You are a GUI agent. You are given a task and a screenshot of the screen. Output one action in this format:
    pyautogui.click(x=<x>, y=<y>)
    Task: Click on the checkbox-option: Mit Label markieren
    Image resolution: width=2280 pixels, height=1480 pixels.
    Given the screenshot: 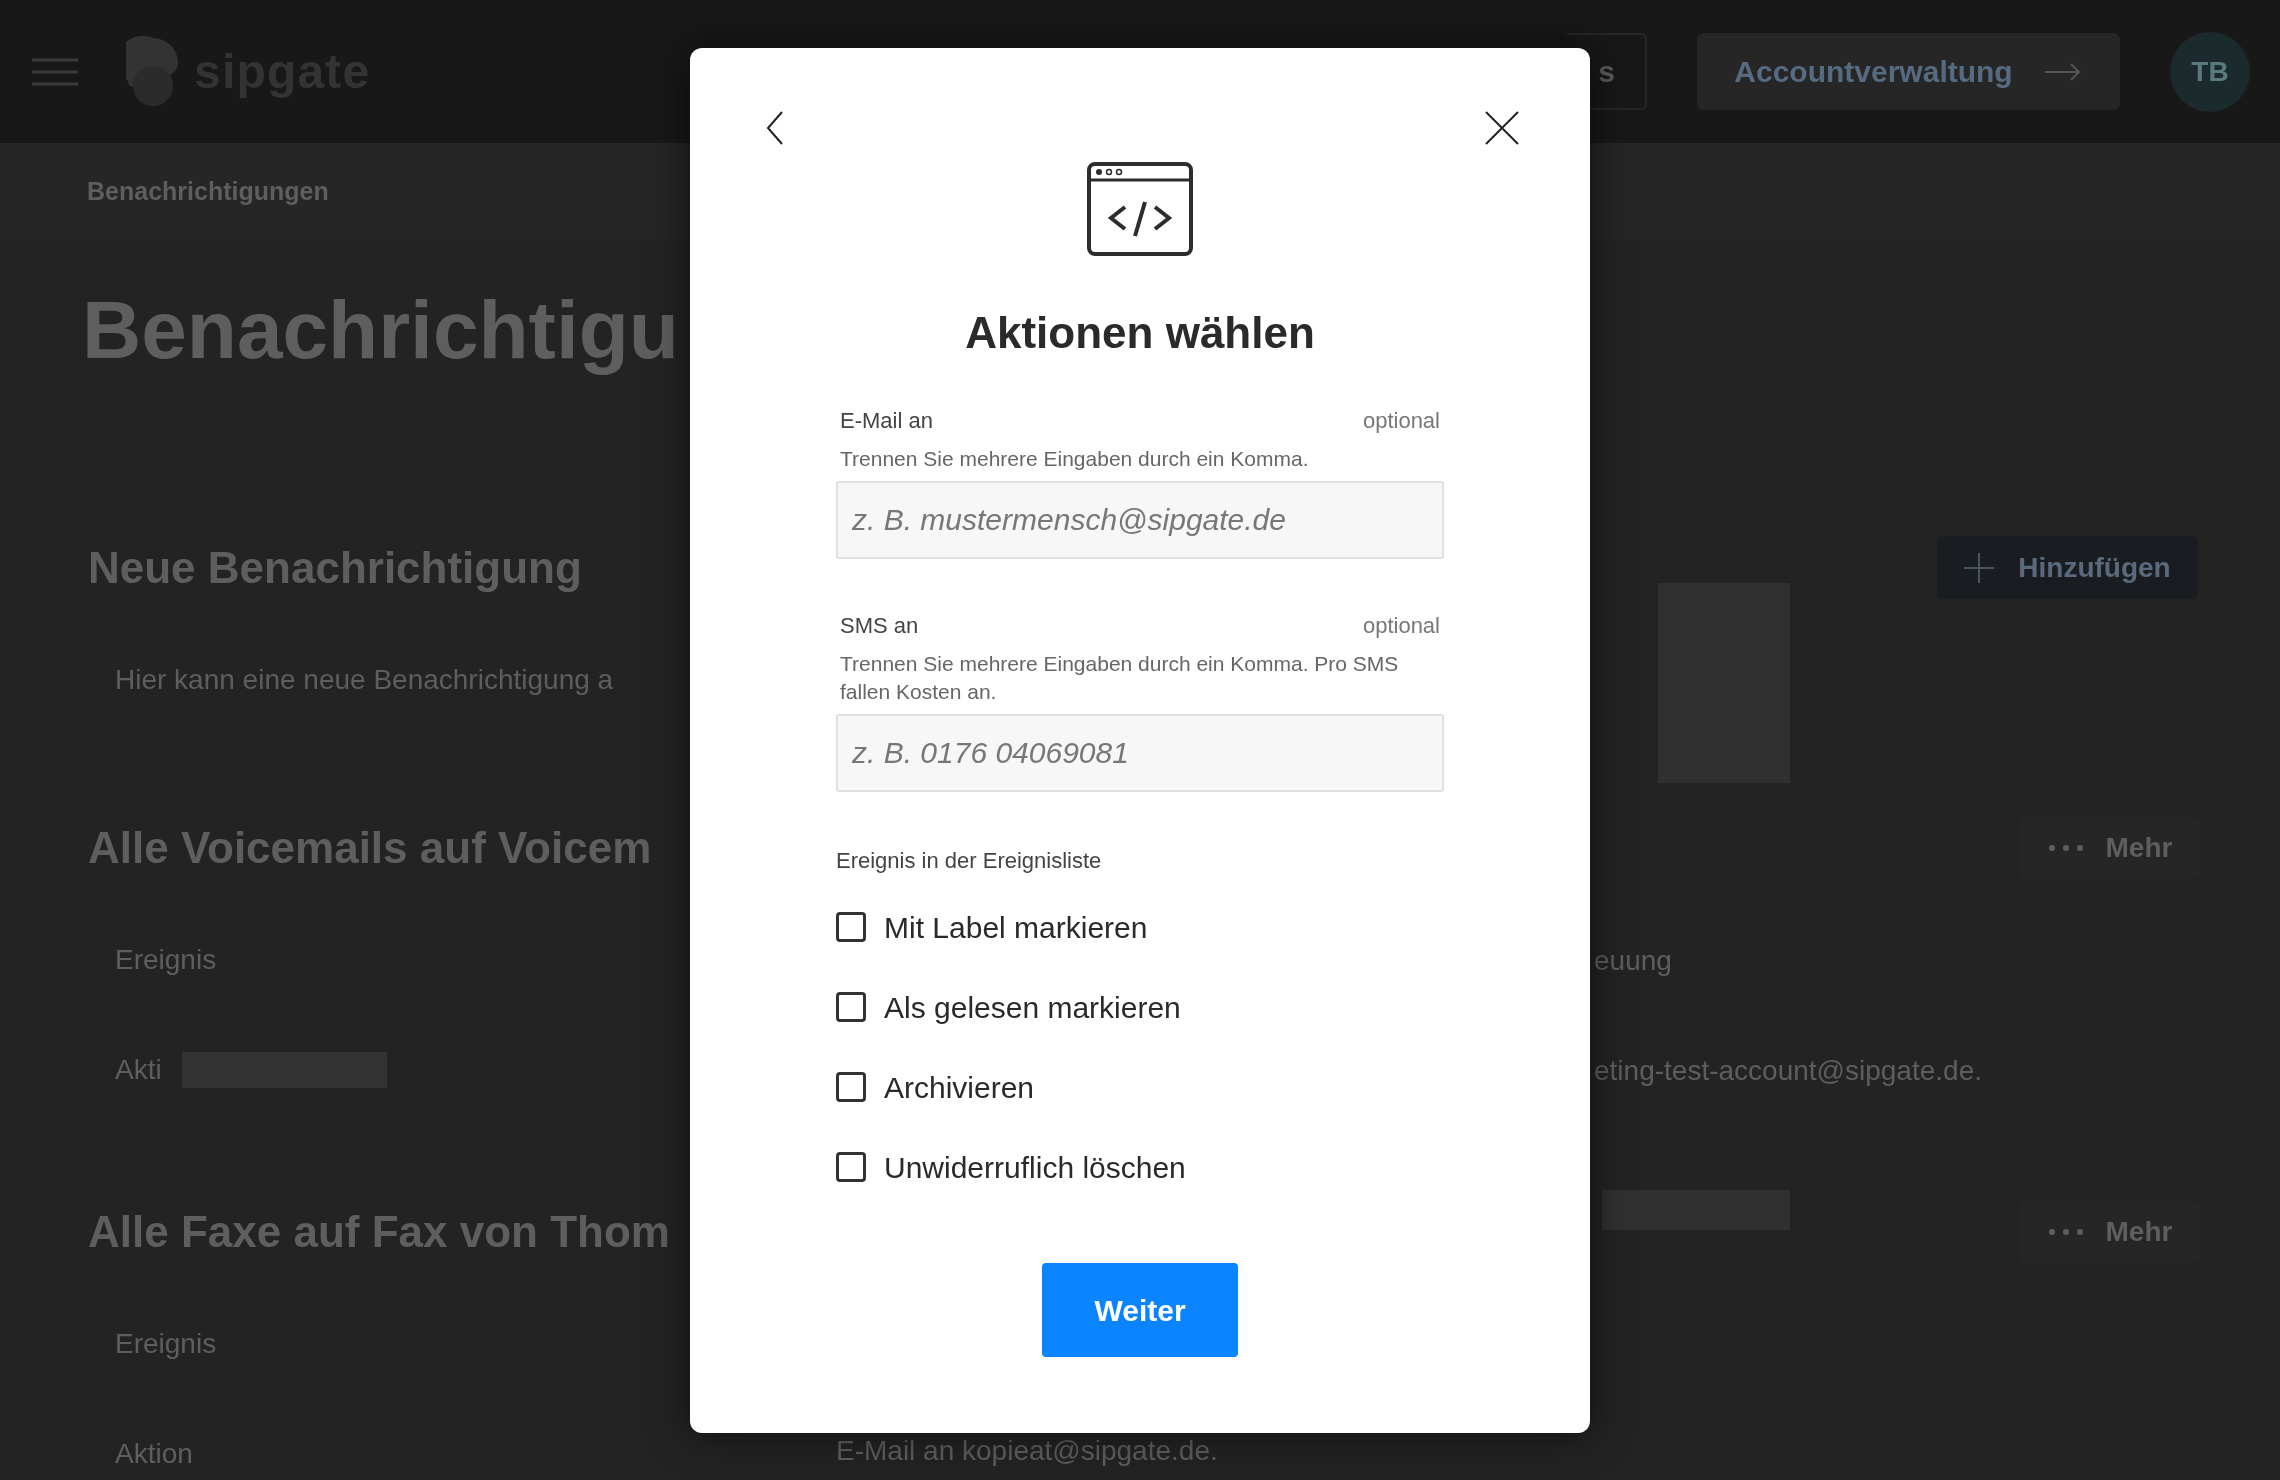 What is the action you would take?
    pyautogui.click(x=1140, y=927)
    